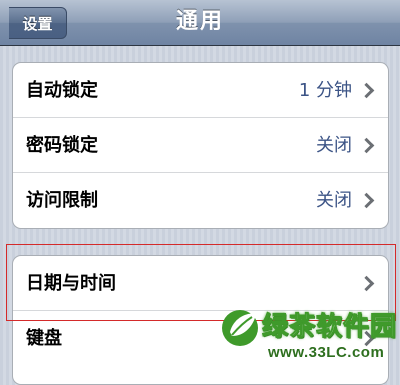 This screenshot has height=385, width=400. Describe the element at coordinates (62, 200) in the screenshot. I see `cell-label: 访问限制` at that location.